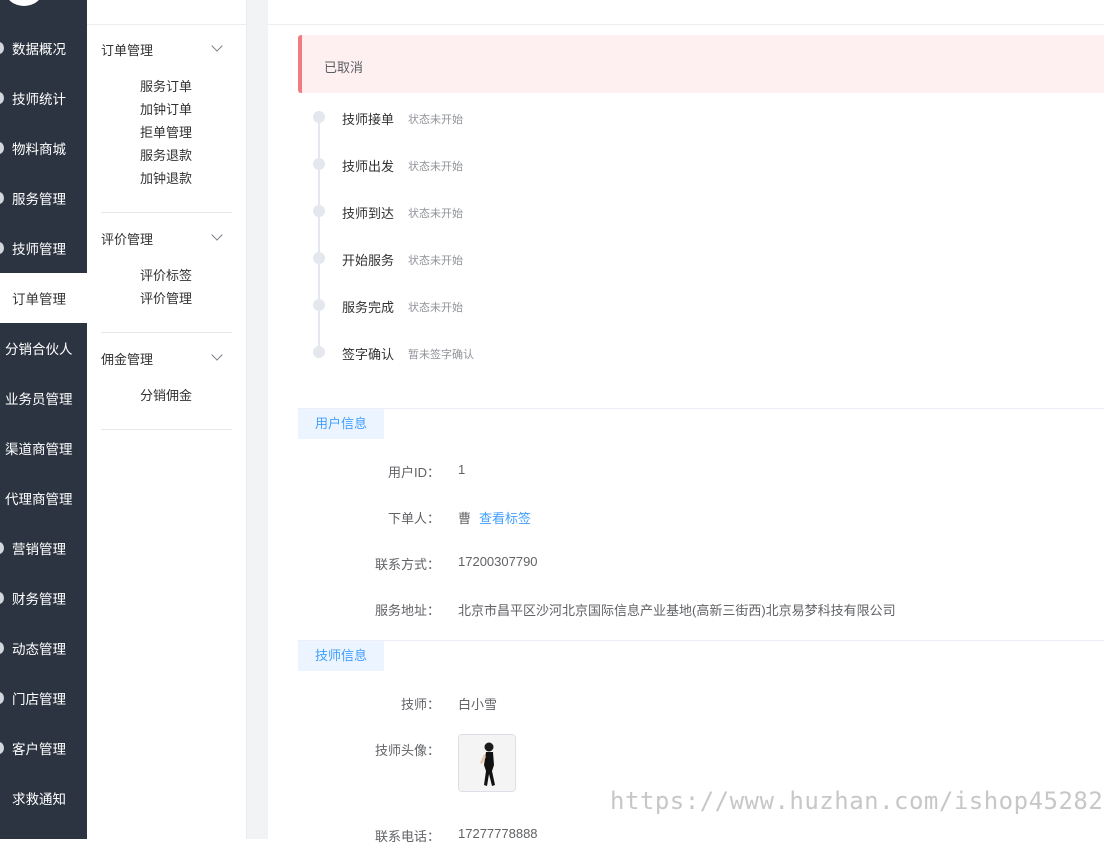 This screenshot has width=1104, height=845. I want to click on timeline-step-title: 技师到达, so click(368, 213).